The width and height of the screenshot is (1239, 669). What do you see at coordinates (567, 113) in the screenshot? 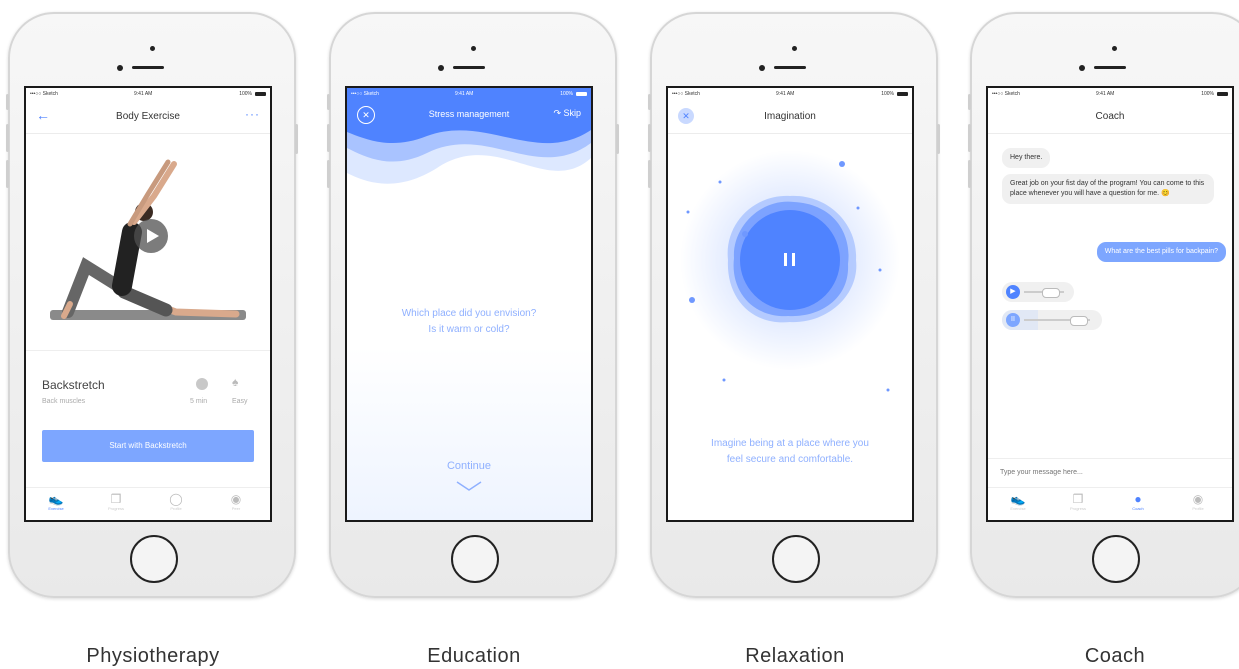
I see `skip-button: ↷ Skip` at bounding box center [567, 113].